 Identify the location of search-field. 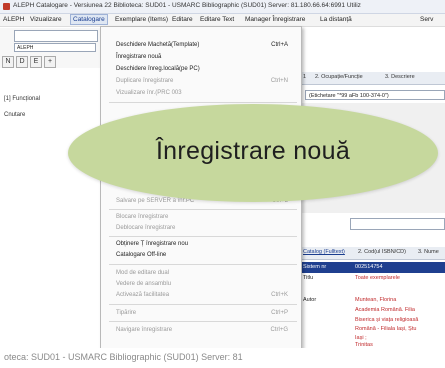
(56, 36).